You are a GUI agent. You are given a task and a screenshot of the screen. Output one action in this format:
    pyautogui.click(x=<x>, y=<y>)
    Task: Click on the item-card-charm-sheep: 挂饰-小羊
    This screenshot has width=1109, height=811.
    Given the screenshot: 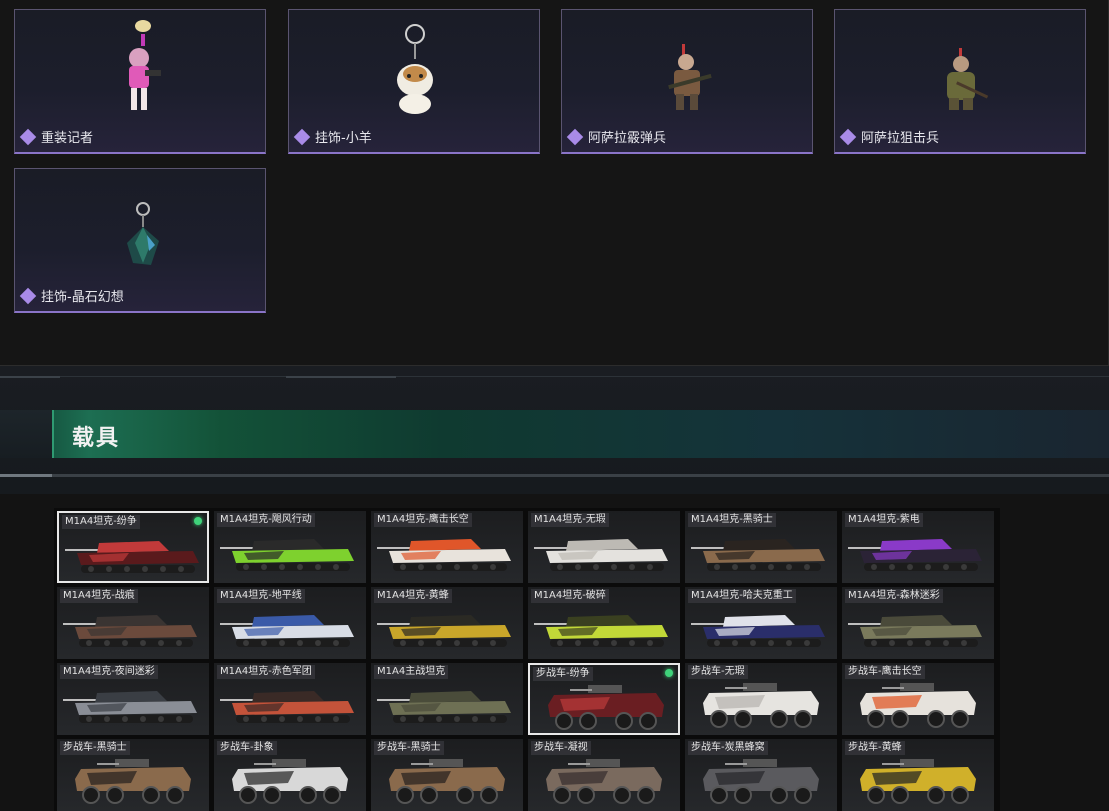 What is the action you would take?
    pyautogui.click(x=414, y=81)
    